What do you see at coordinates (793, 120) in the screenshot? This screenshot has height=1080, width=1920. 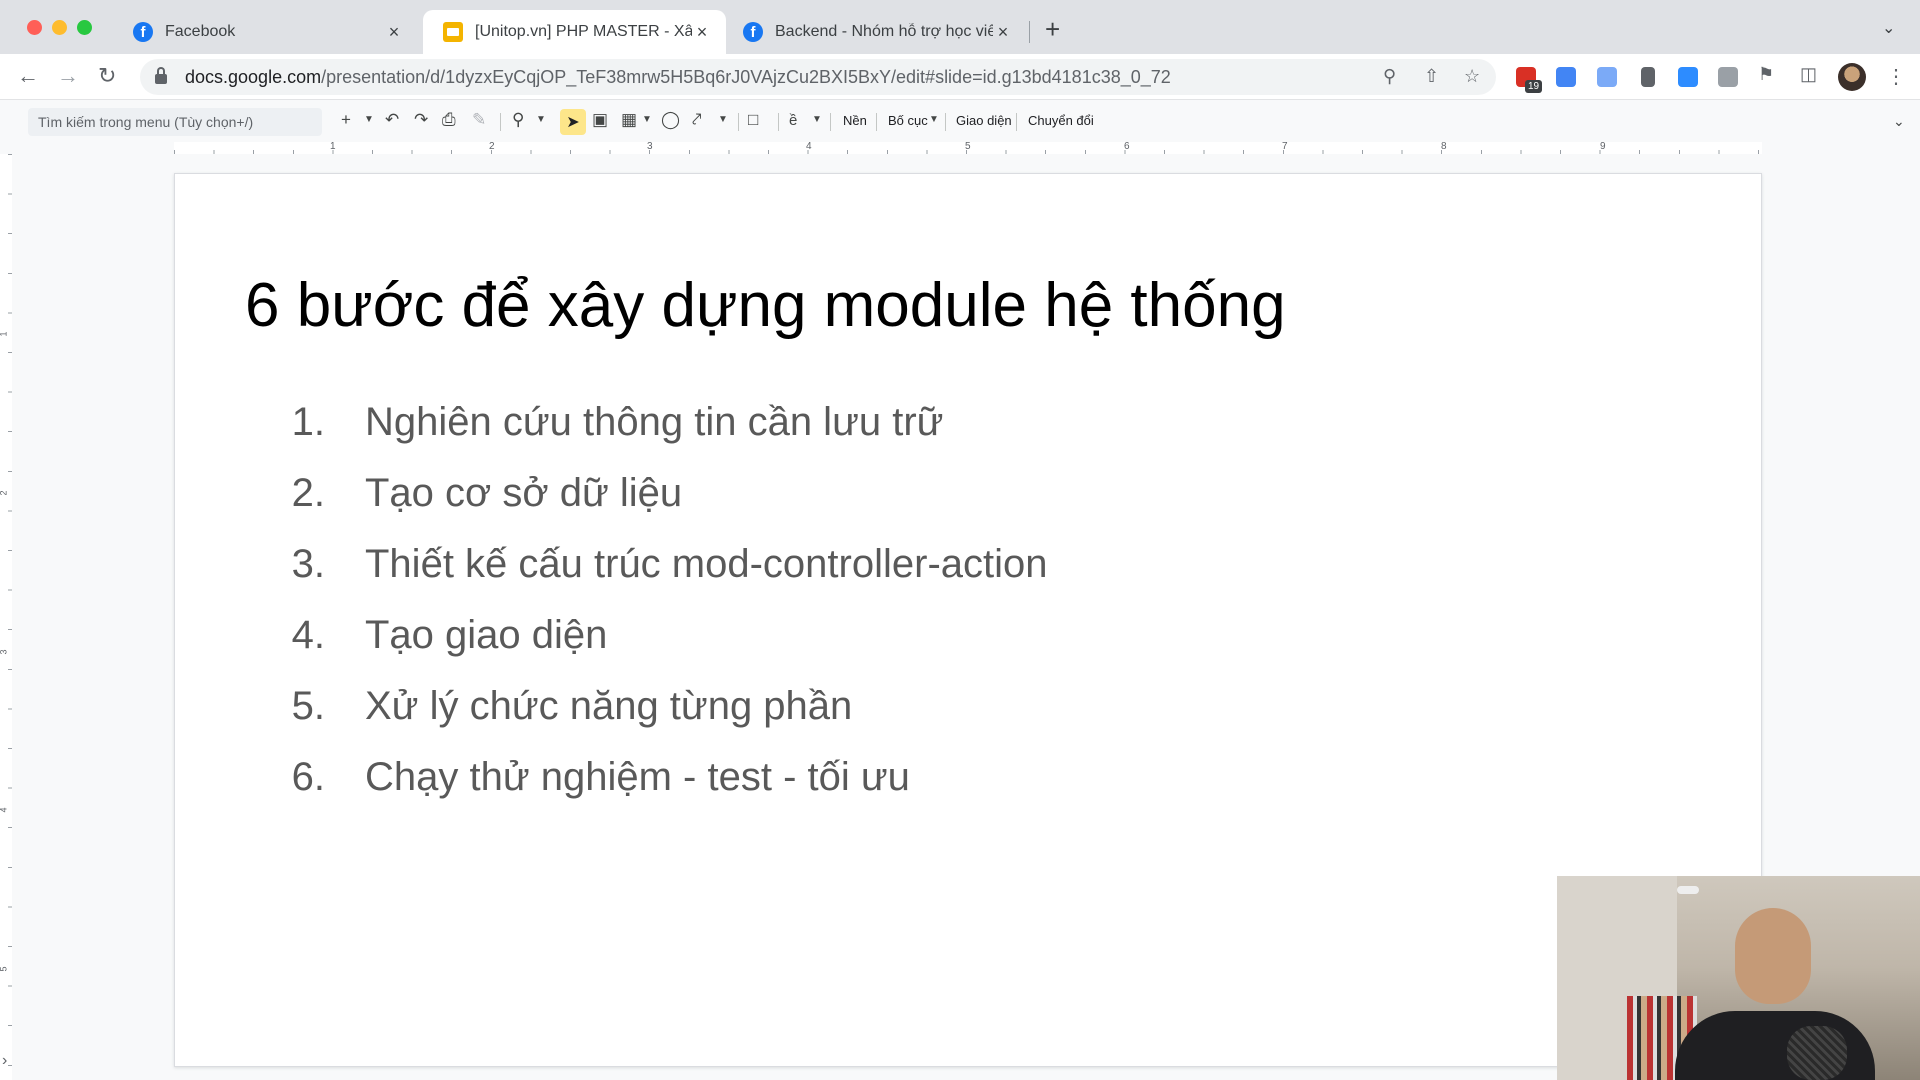 I see `input-tools-icon: ề` at bounding box center [793, 120].